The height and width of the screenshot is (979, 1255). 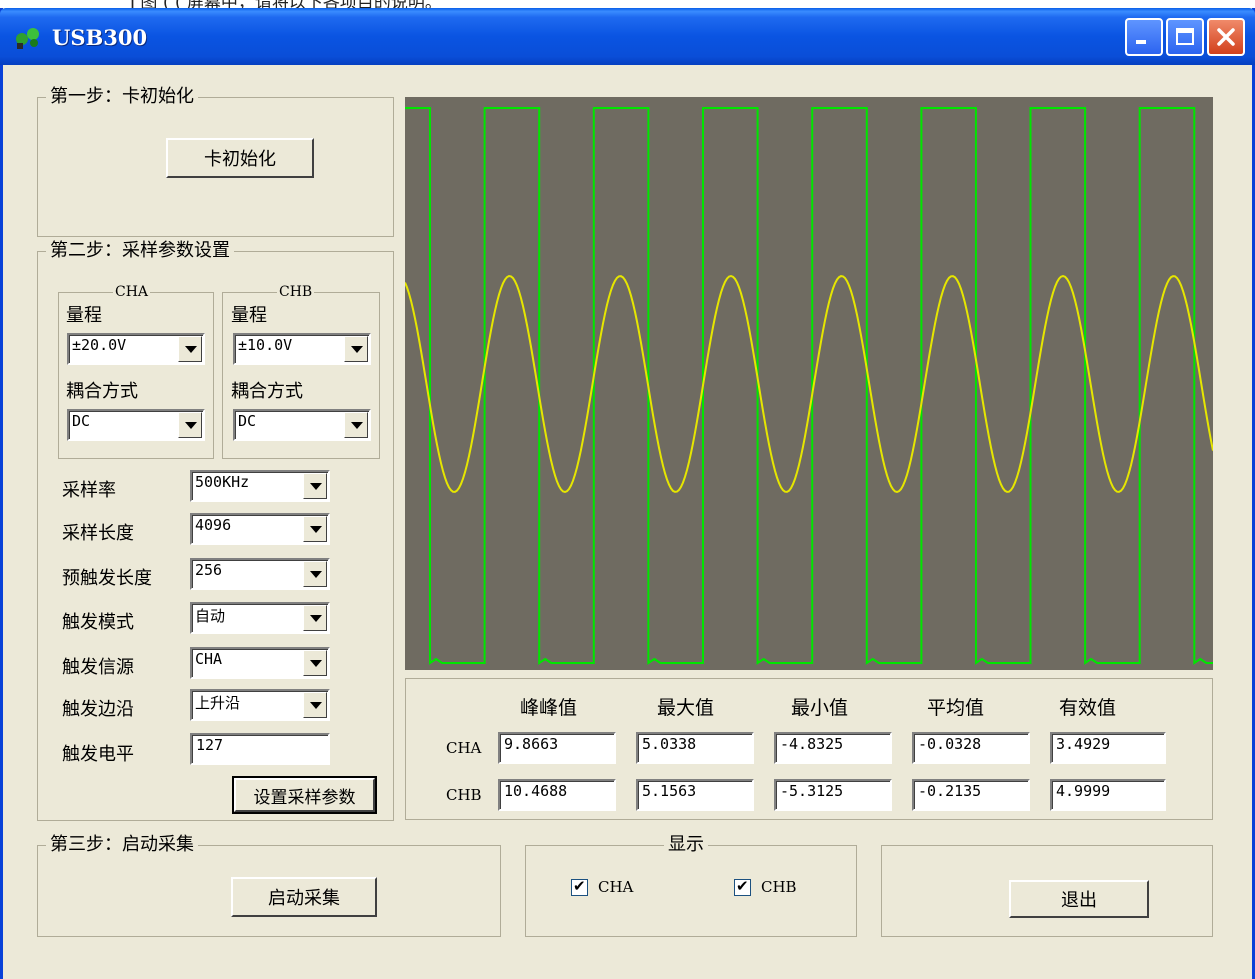 I want to click on trigger-edge-select: 上升沿, so click(x=260, y=705).